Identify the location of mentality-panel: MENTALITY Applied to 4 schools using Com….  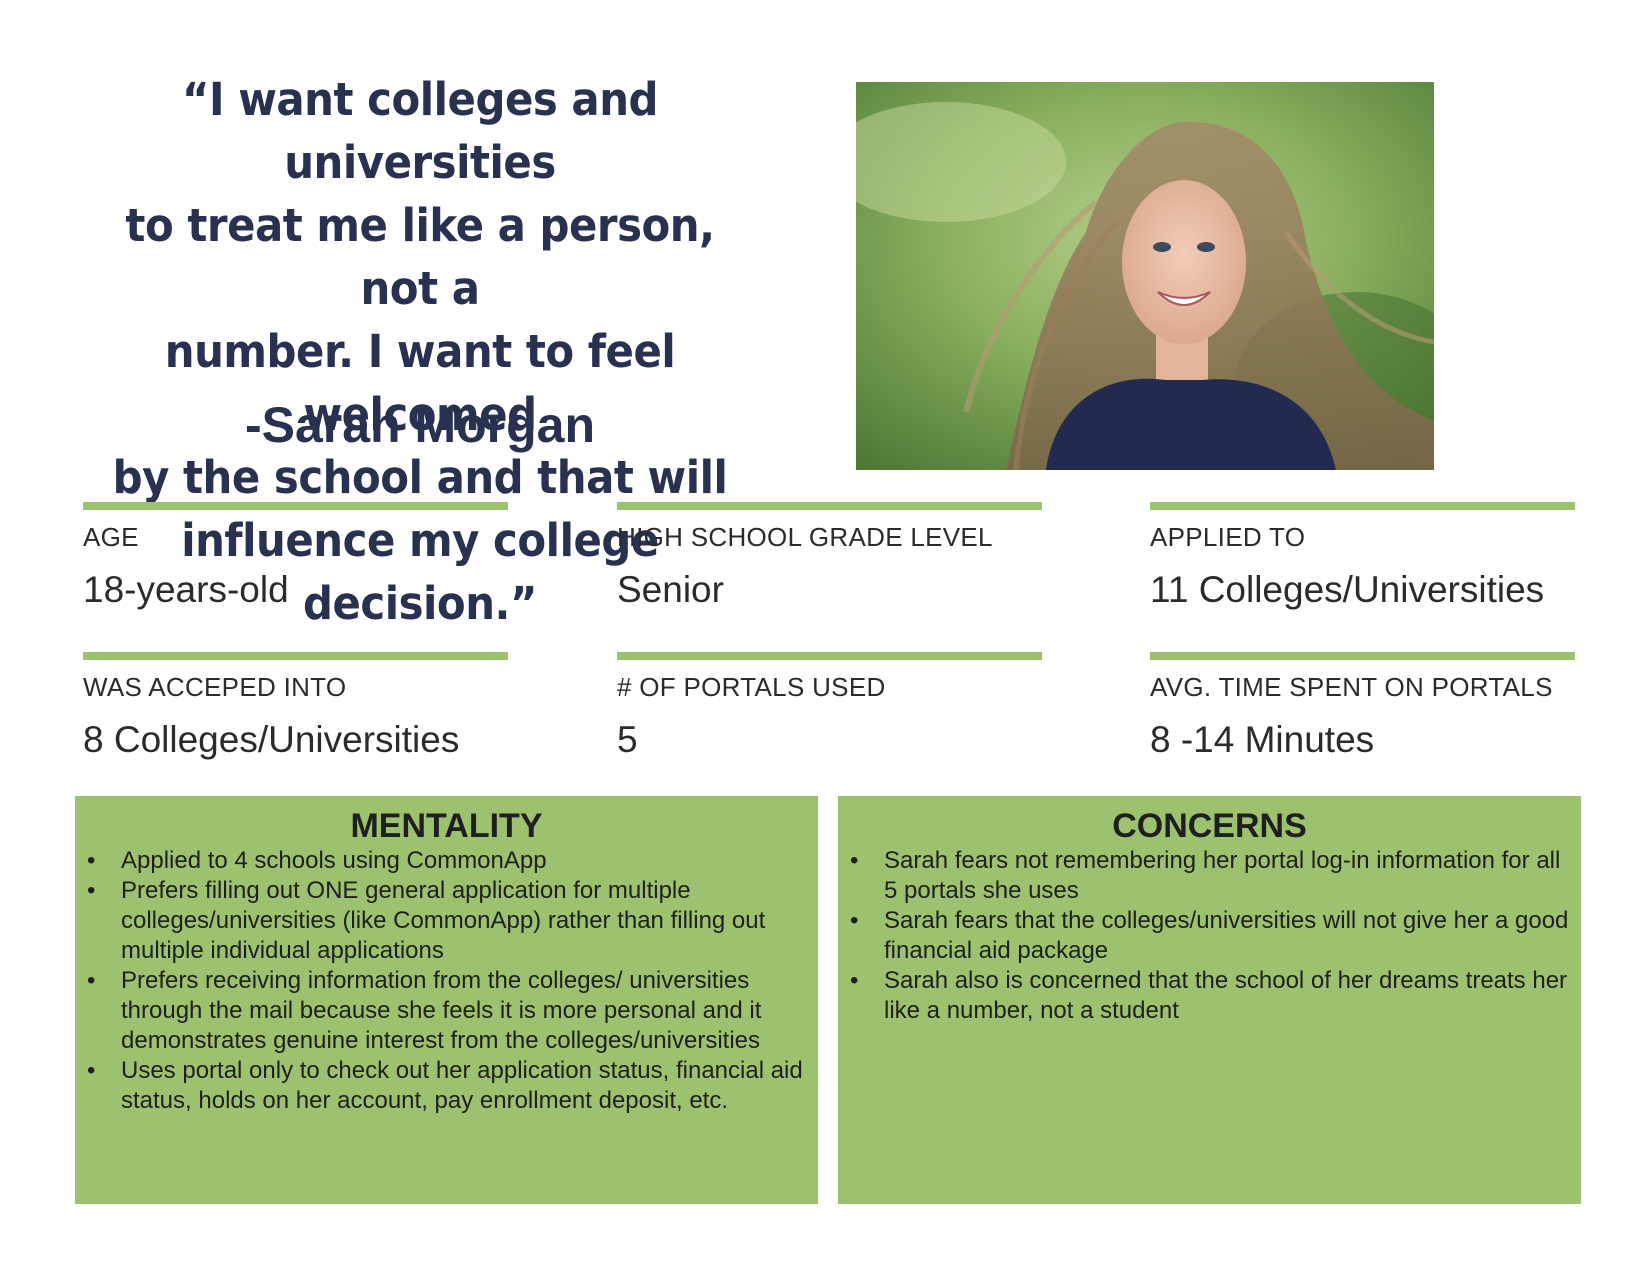
(446, 1000).